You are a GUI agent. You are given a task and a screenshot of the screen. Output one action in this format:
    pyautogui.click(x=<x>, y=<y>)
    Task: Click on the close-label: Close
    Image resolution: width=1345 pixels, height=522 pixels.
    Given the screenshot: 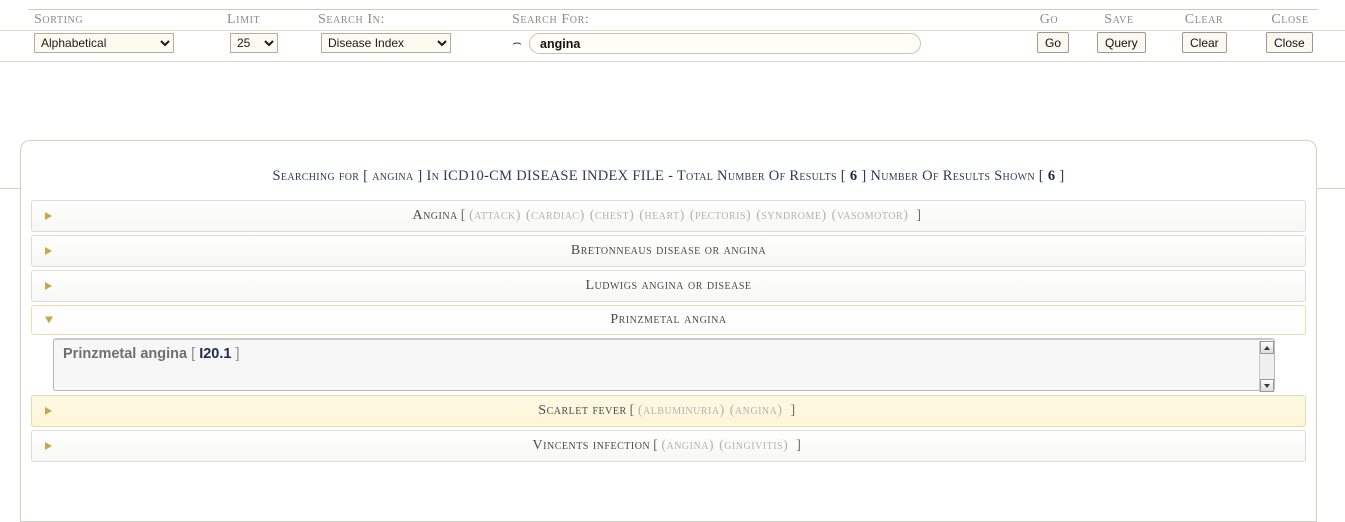 What is the action you would take?
    pyautogui.click(x=1290, y=19)
    